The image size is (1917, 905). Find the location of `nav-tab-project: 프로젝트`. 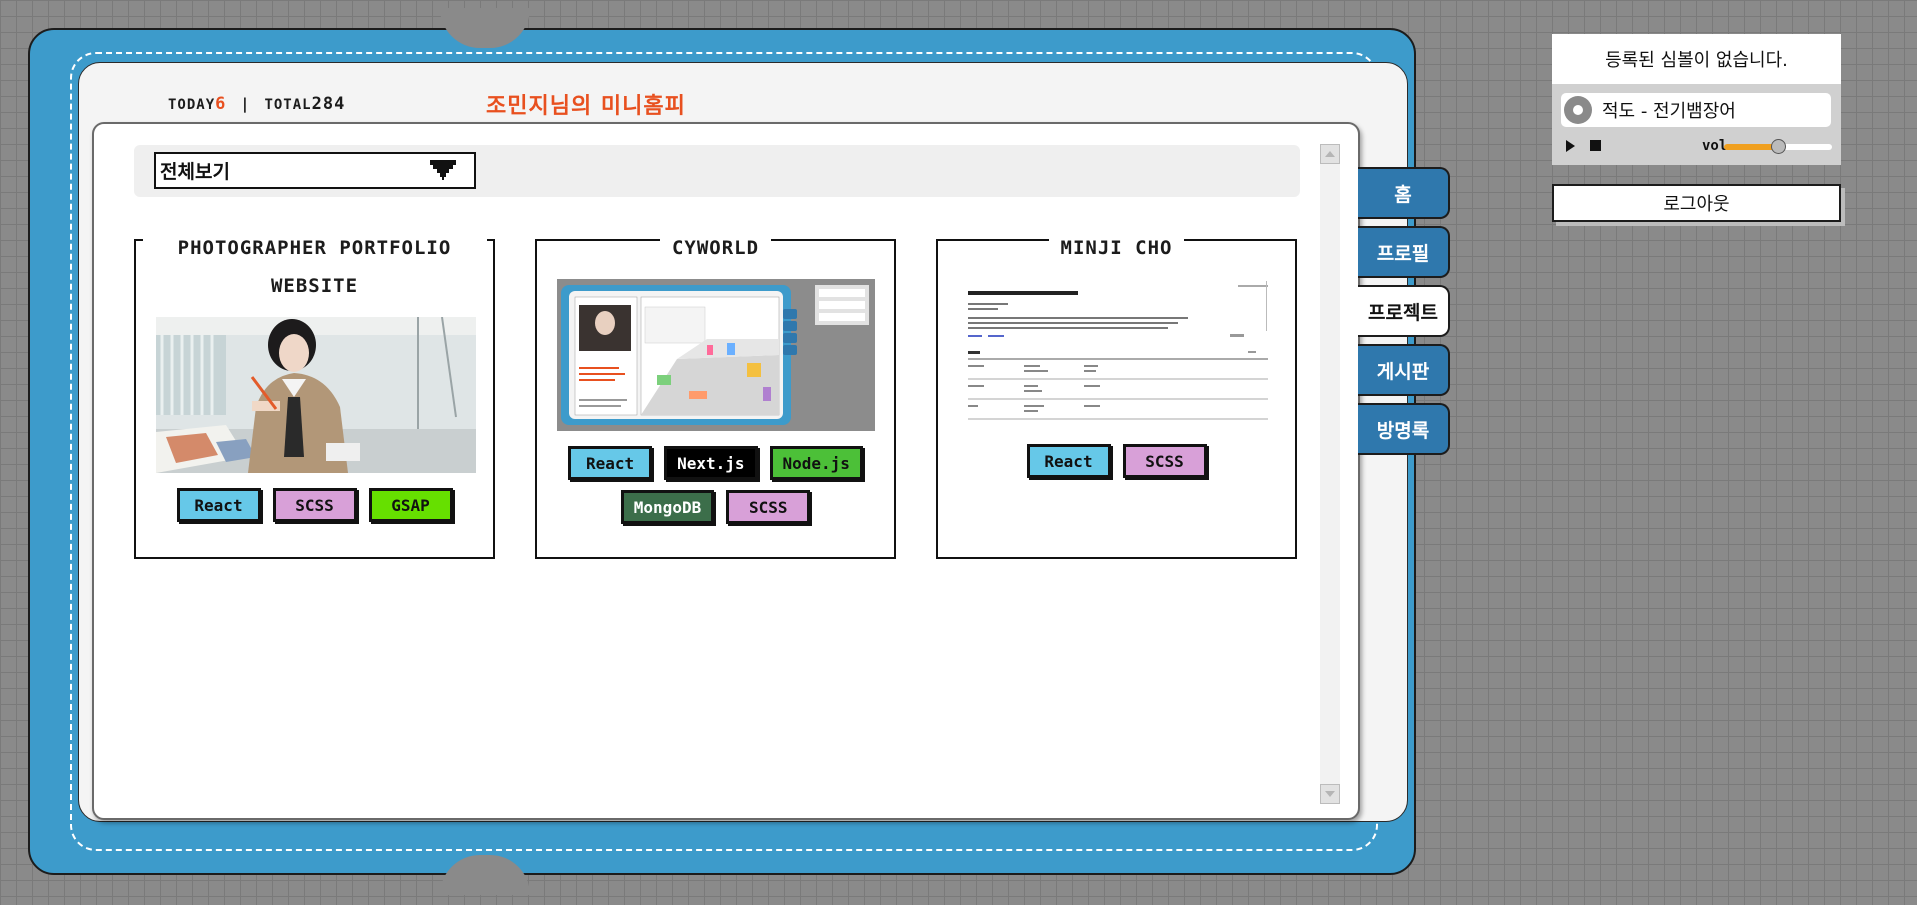

nav-tab-project: 프로젝트 is located at coordinates (1404, 311).